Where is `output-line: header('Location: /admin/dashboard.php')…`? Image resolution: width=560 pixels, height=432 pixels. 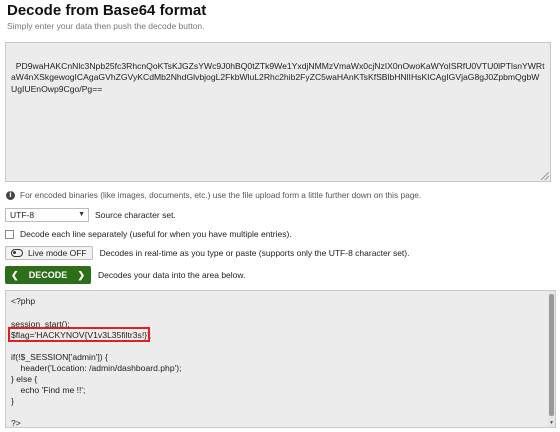 output-line: header('Location: /admin/dashboard.php')… is located at coordinates (96, 368).